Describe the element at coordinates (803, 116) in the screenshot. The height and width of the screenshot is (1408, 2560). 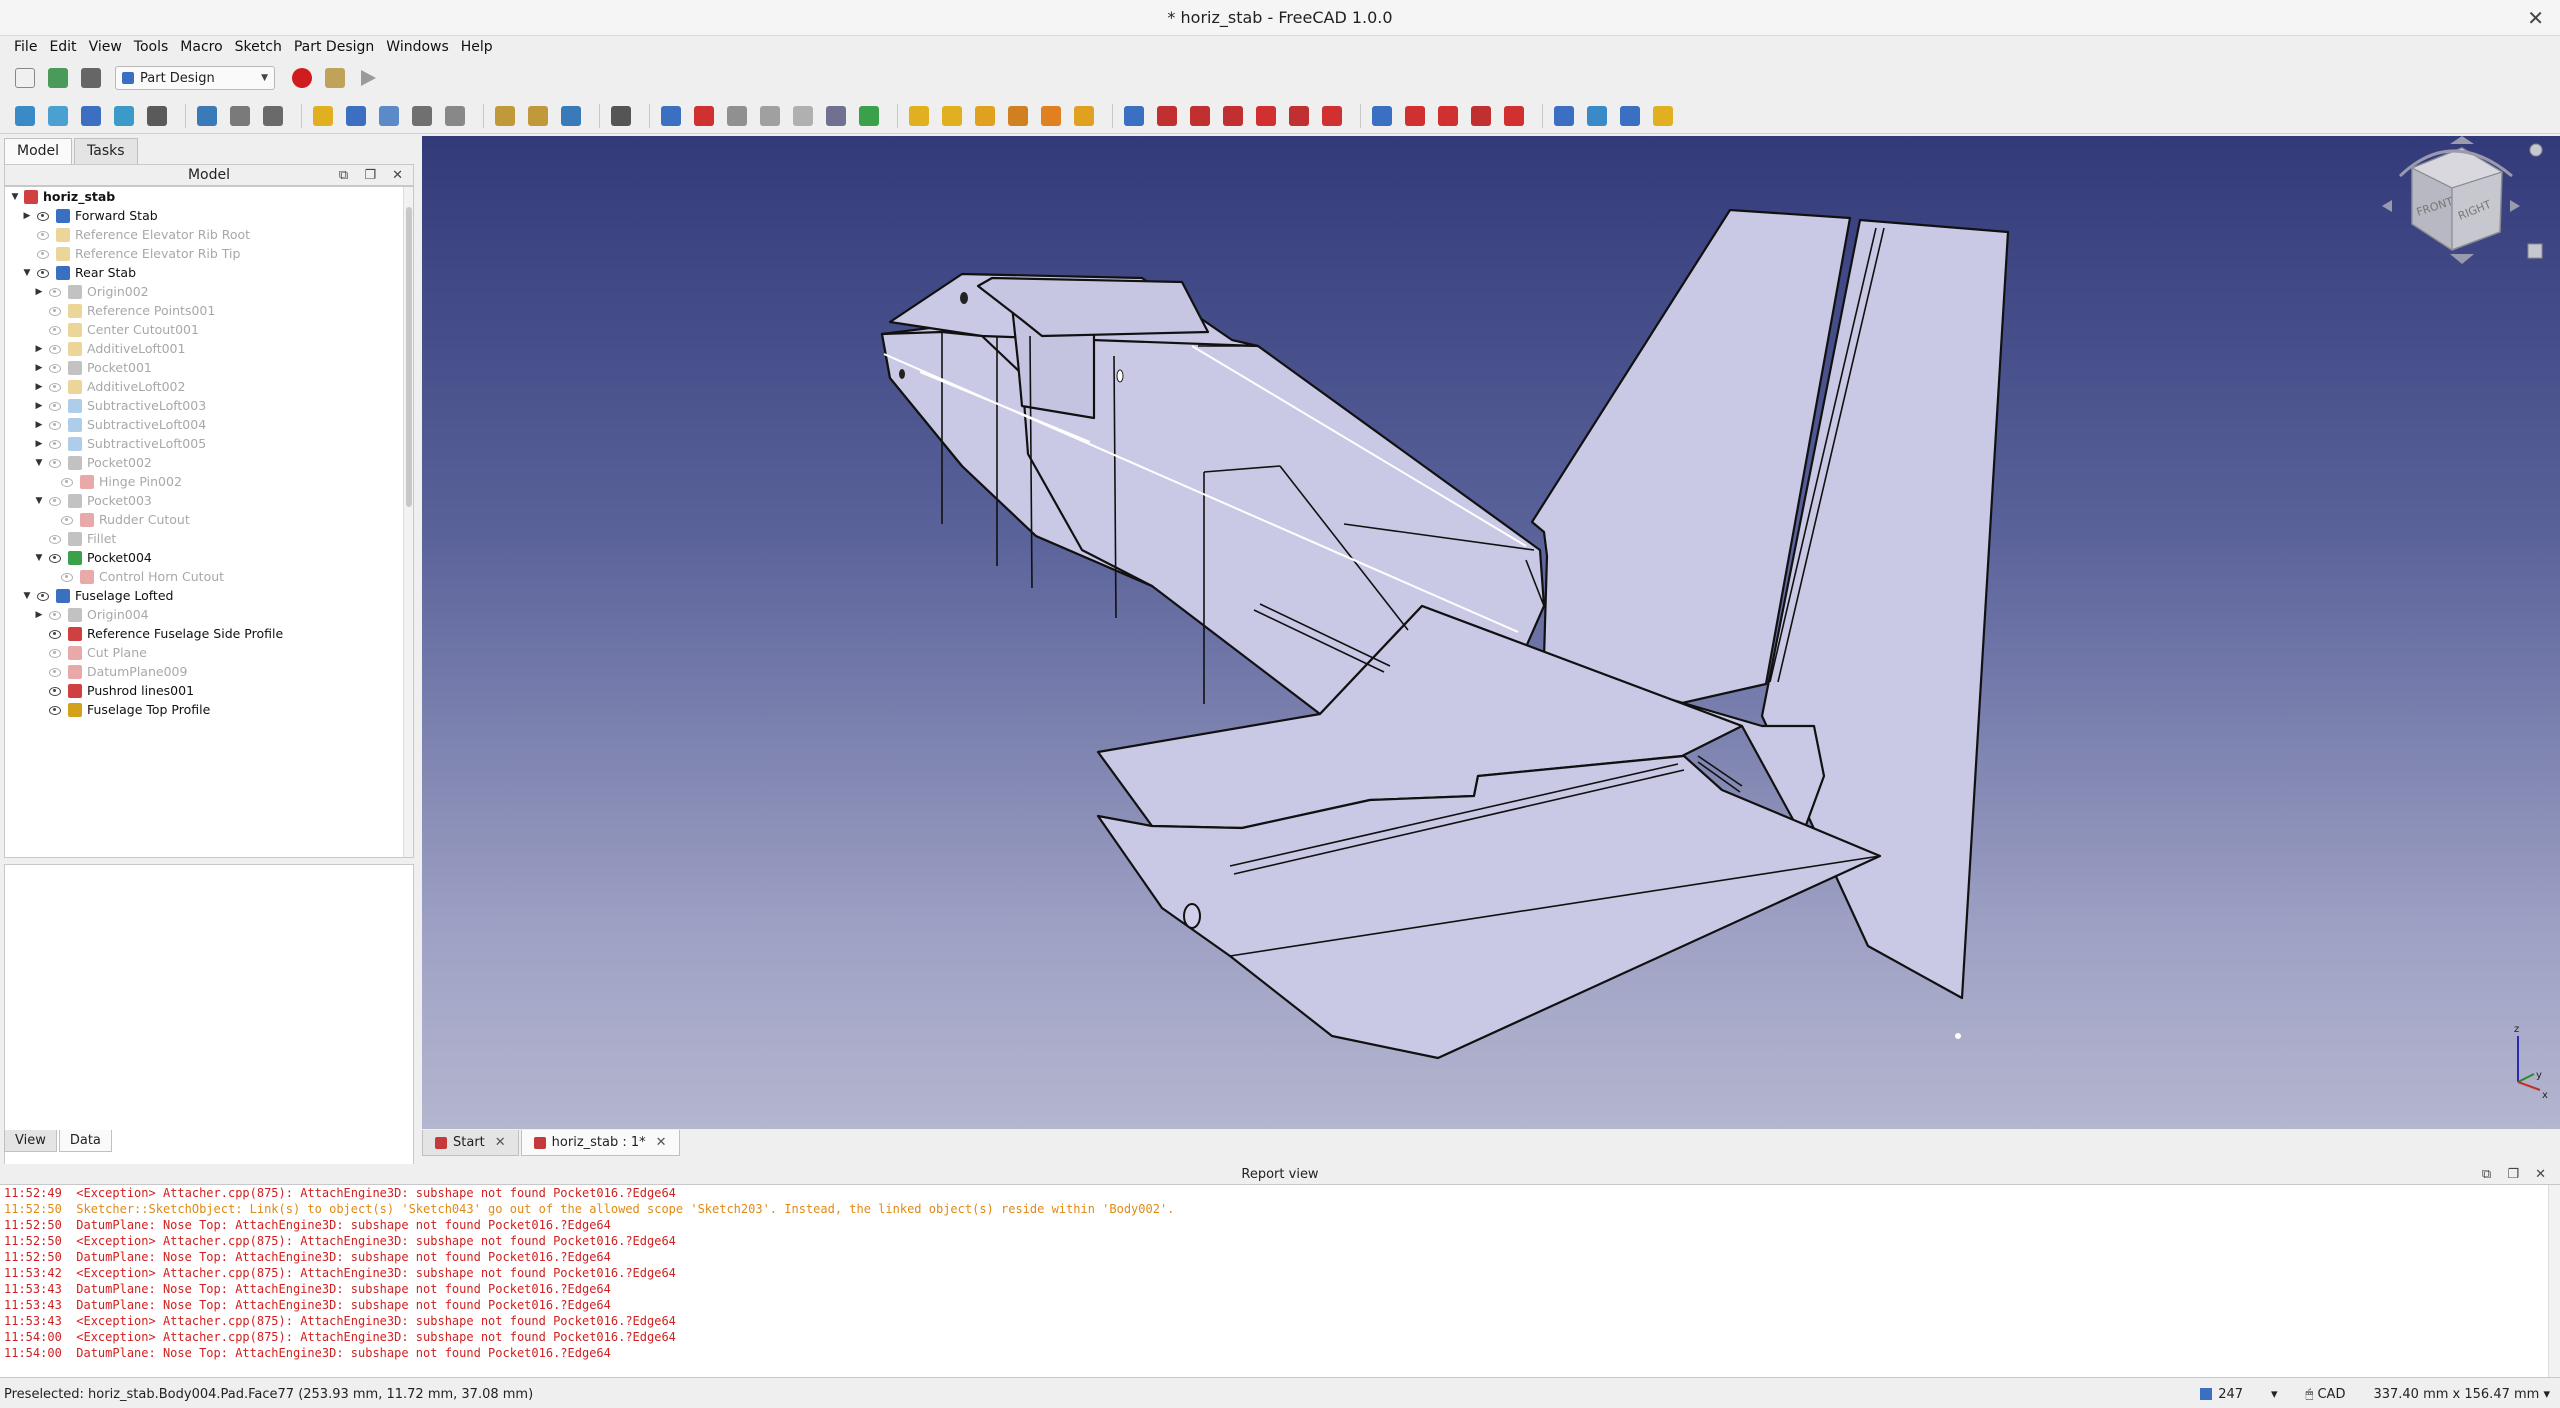
I see `datum-line-icon` at that location.